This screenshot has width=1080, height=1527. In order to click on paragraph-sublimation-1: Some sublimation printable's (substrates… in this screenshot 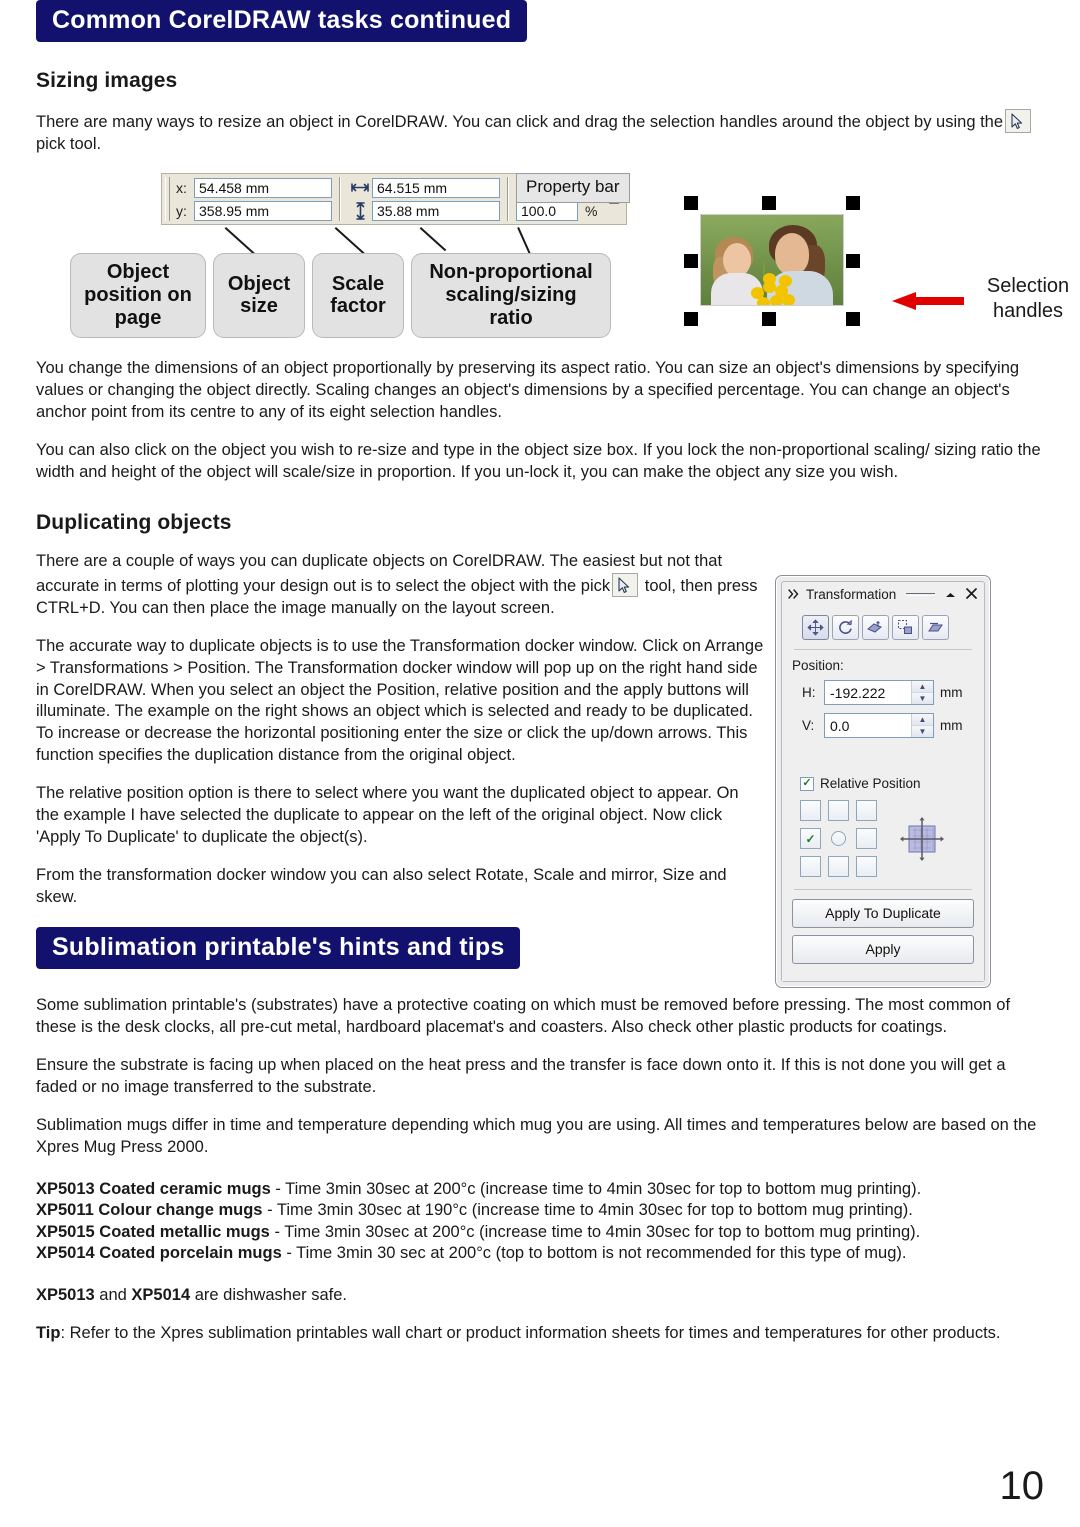, I will do `click(523, 1016)`.